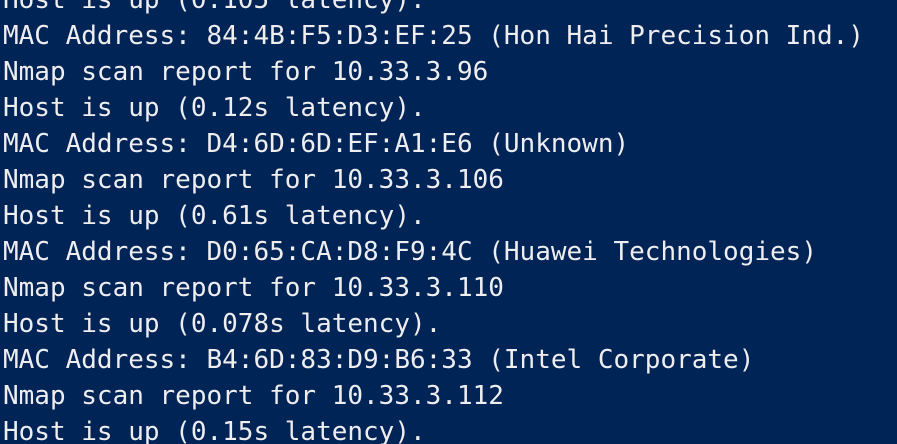 This screenshot has height=444, width=897. Describe the element at coordinates (246, 72) in the screenshot. I see `terminal-line: Nmap scan report for 10.33.3.96` at that location.